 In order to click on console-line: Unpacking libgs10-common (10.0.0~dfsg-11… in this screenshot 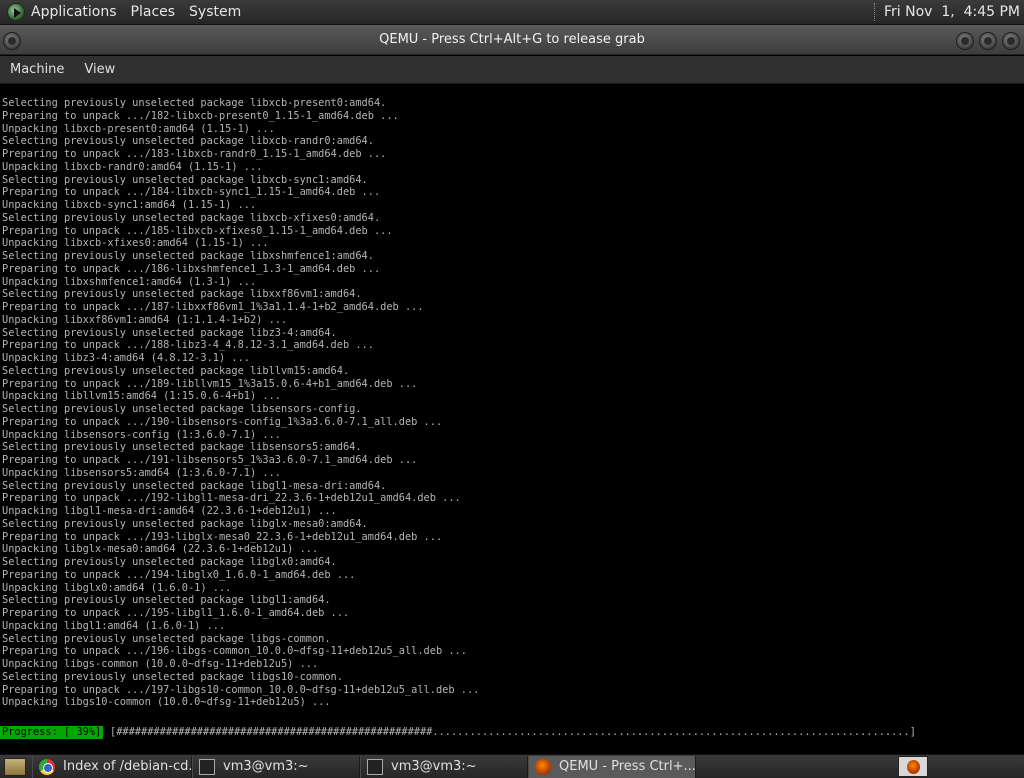, I will do `click(166, 702)`.